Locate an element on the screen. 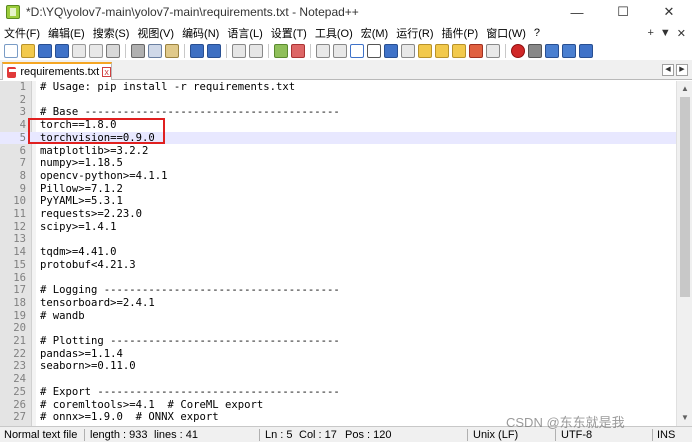 The image size is (692, 442). folder-workspace-icon is located at coordinates (459, 51).